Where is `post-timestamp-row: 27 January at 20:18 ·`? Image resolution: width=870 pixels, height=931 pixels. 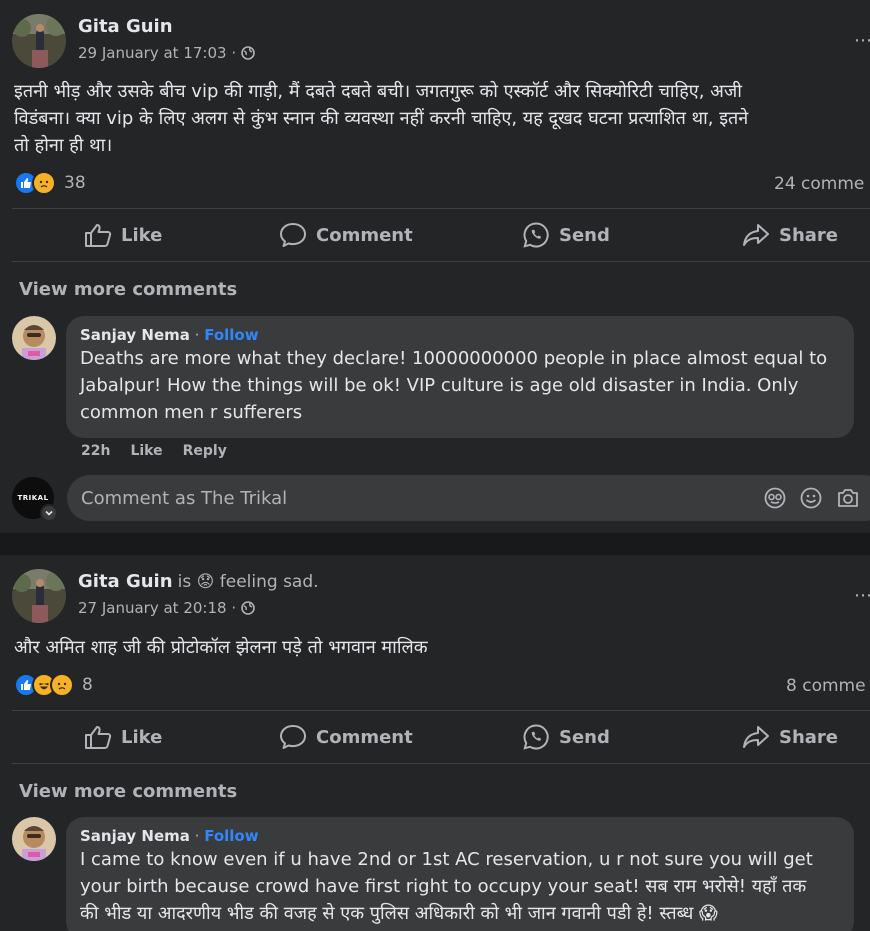 post-timestamp-row: 27 January at 20:18 · is located at coordinates (198, 608).